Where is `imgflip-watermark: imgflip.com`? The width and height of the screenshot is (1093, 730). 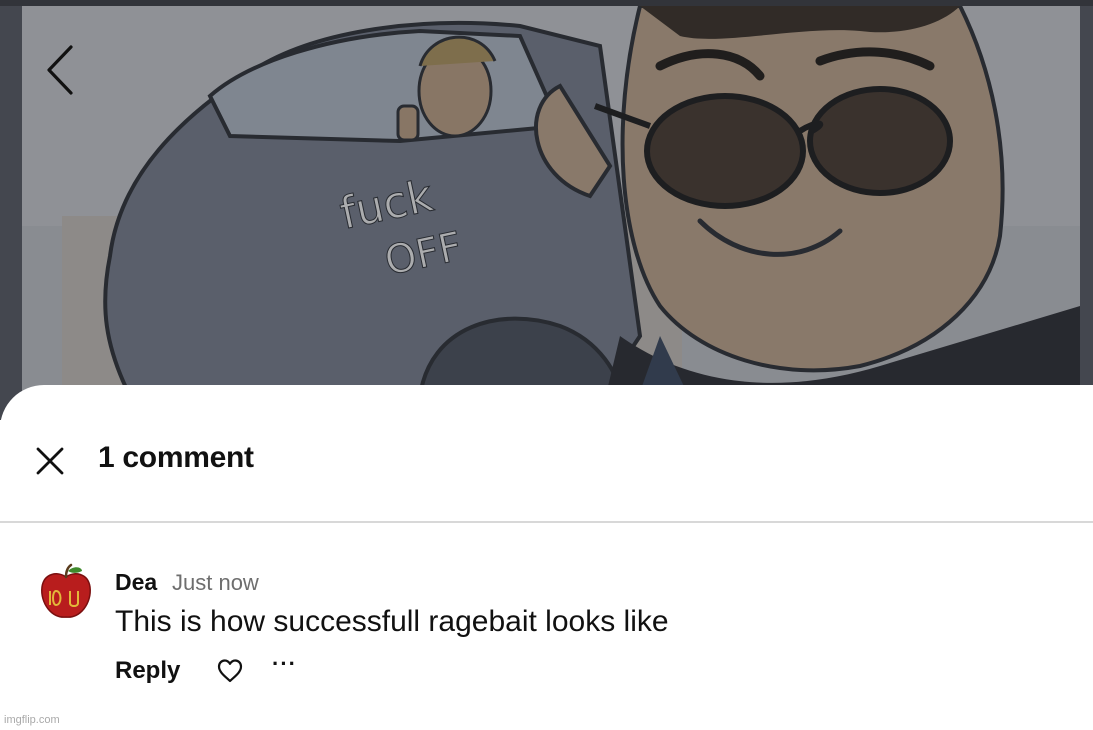
imgflip-watermark: imgflip.com is located at coordinates (32, 720).